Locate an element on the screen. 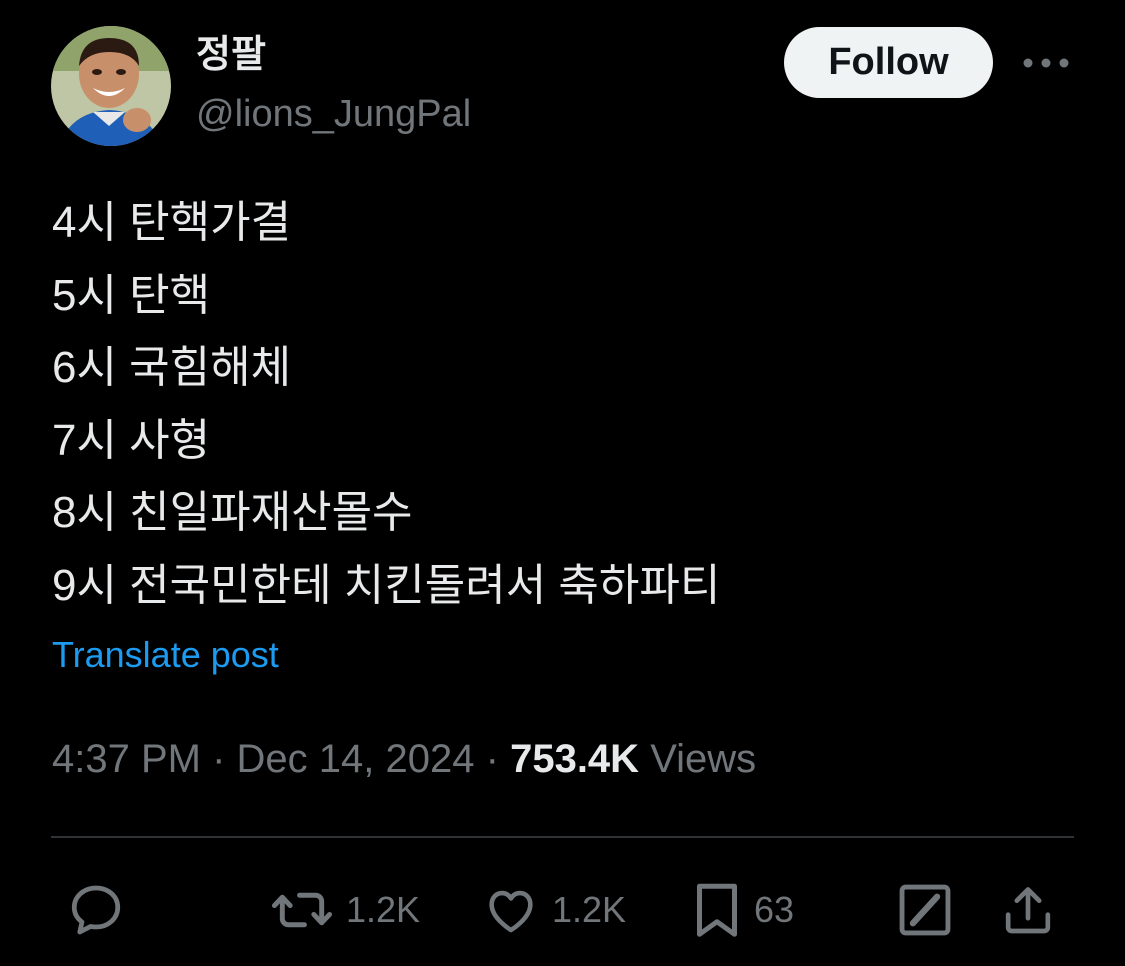 This screenshot has width=1125, height=966. like-count: 1.2K is located at coordinates (589, 909).